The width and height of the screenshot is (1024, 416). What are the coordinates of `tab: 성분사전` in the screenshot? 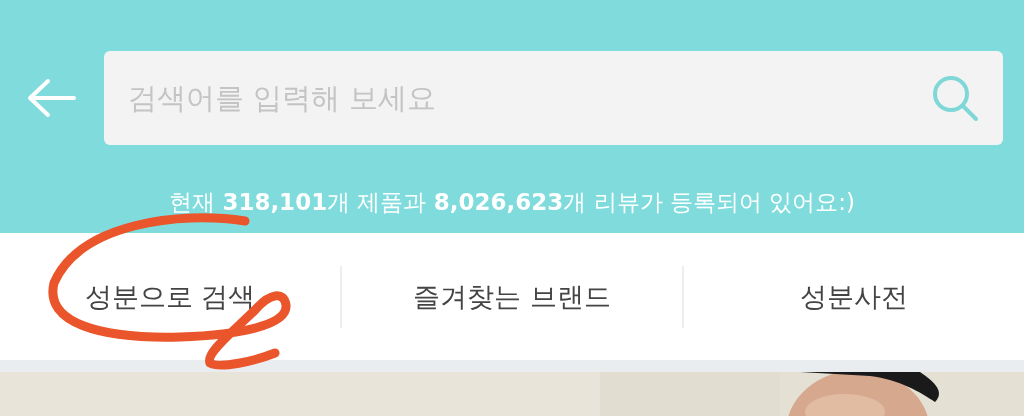 It's located at (854, 296).